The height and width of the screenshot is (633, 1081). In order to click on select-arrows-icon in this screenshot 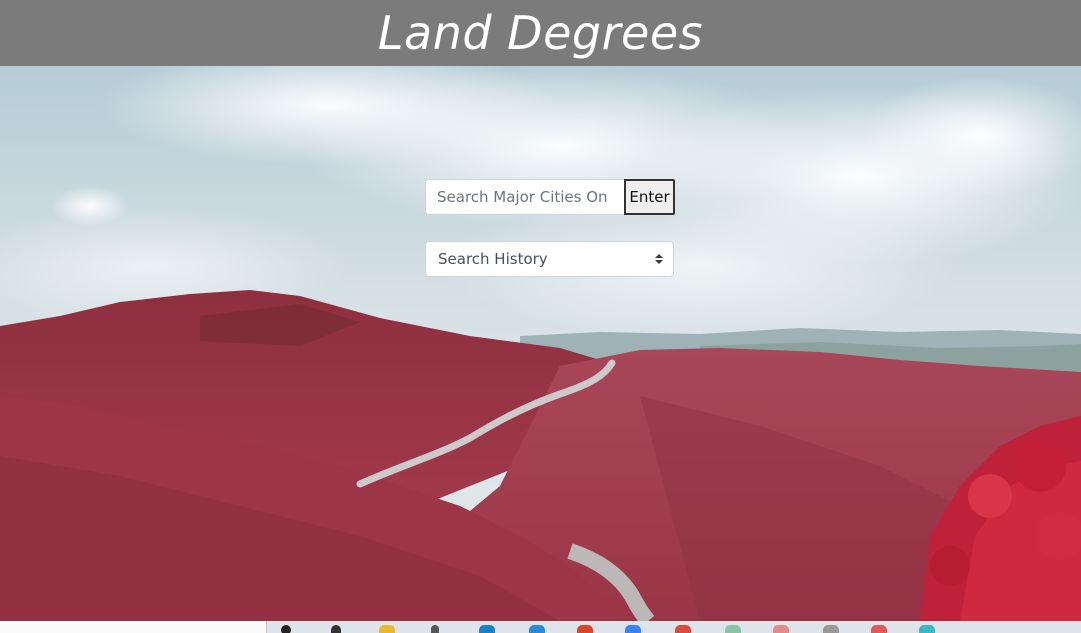, I will do `click(659, 259)`.